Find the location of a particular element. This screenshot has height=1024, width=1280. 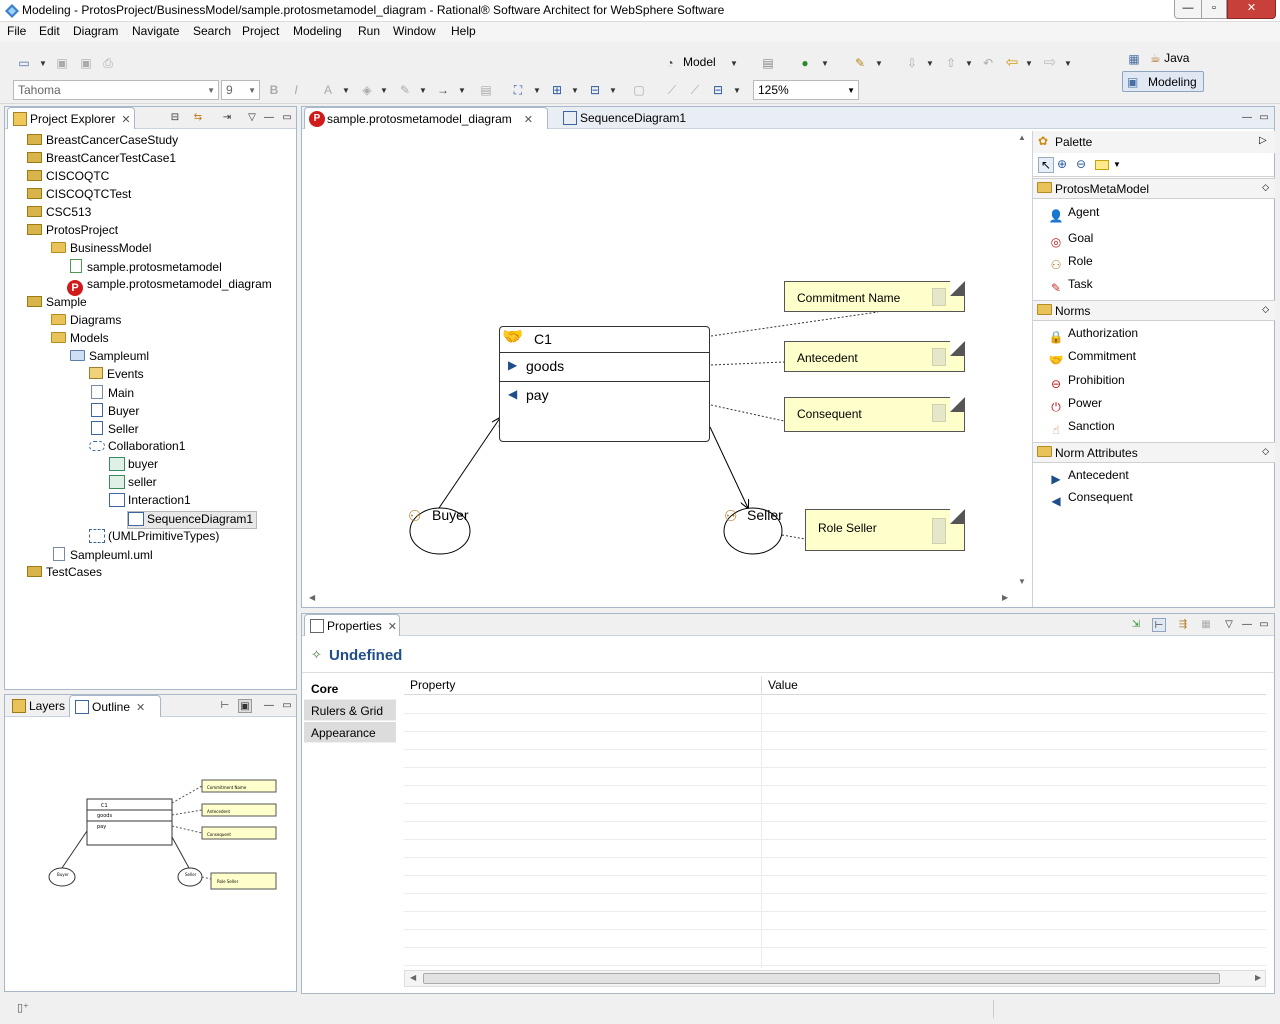

outline-tree-icon: ⊢ is located at coordinates (225, 706).